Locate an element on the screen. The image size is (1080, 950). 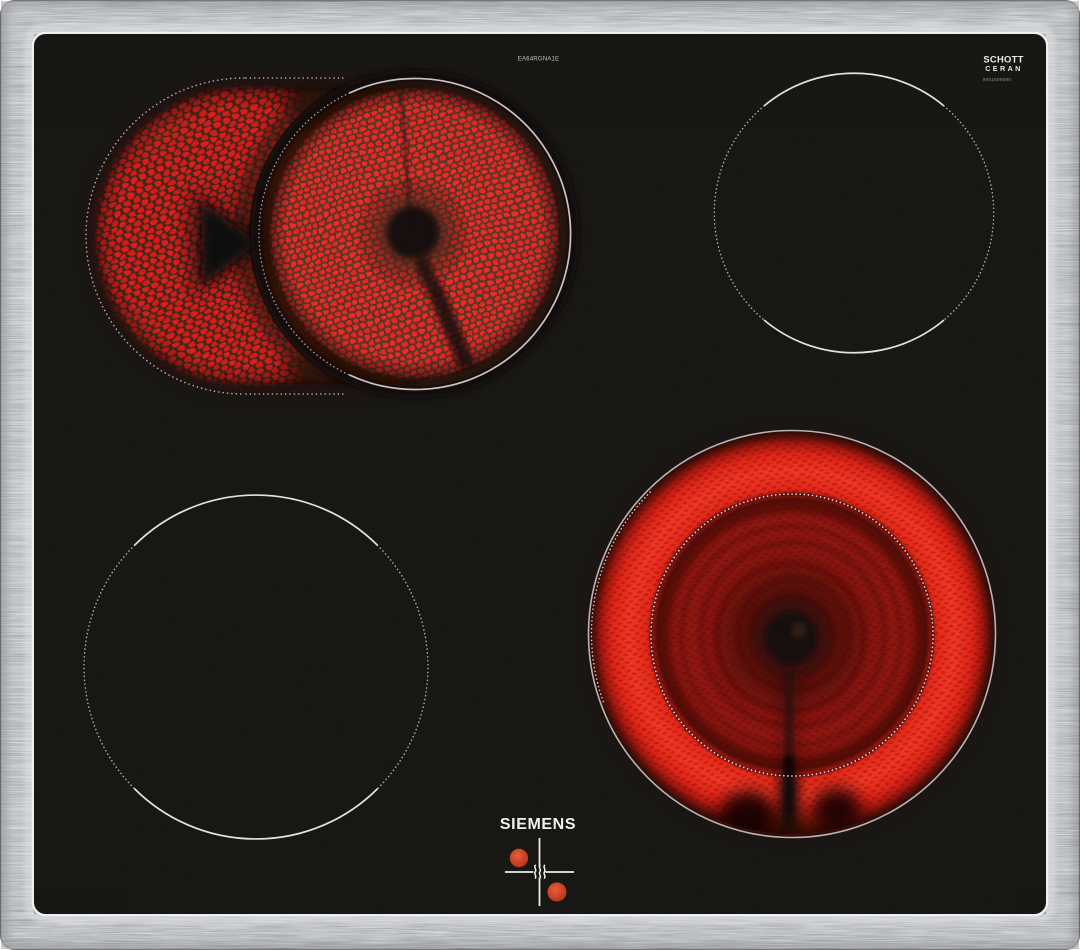
svg-text: SCHOTT is located at coordinates (1003, 59).